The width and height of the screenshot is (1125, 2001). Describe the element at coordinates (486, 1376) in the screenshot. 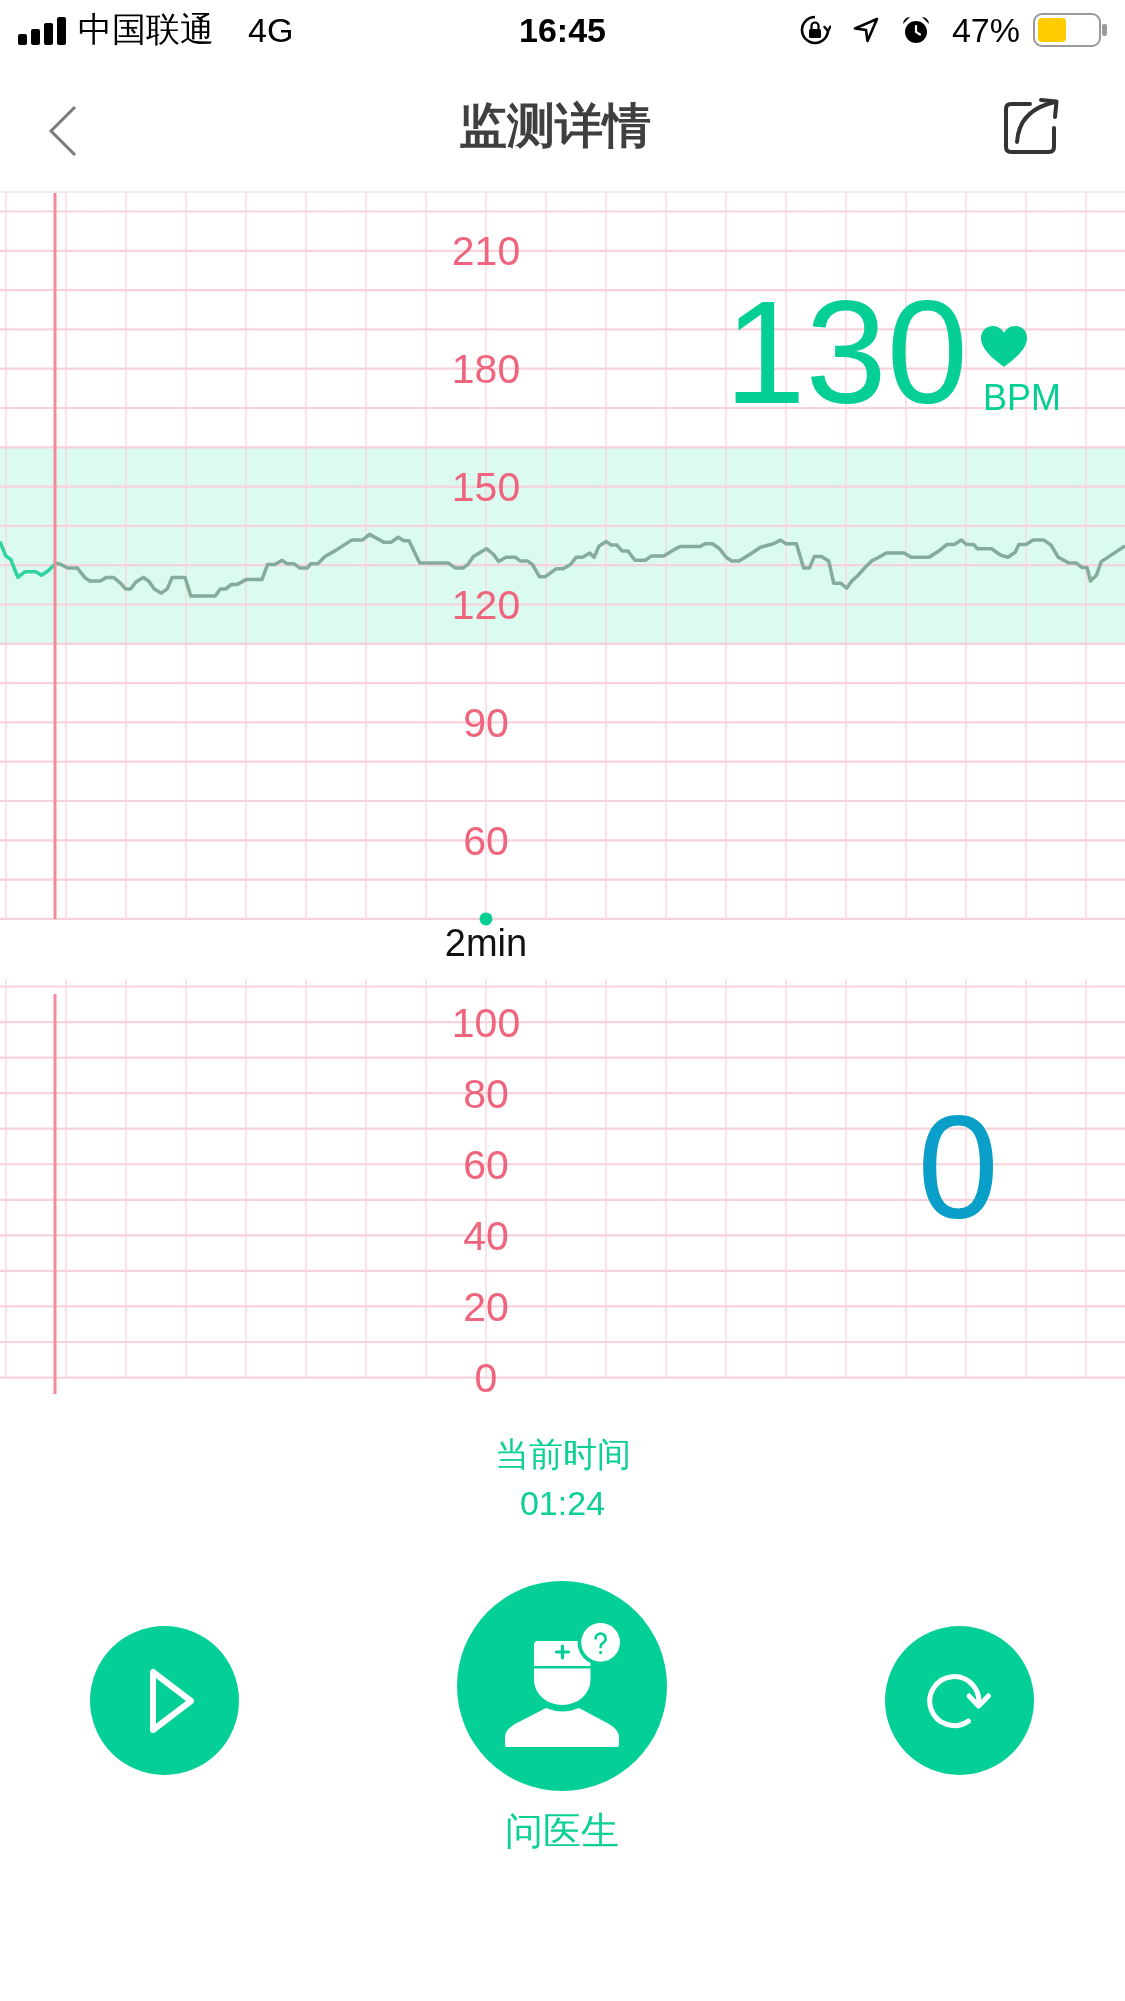

I see `y-axis-label: 0` at that location.